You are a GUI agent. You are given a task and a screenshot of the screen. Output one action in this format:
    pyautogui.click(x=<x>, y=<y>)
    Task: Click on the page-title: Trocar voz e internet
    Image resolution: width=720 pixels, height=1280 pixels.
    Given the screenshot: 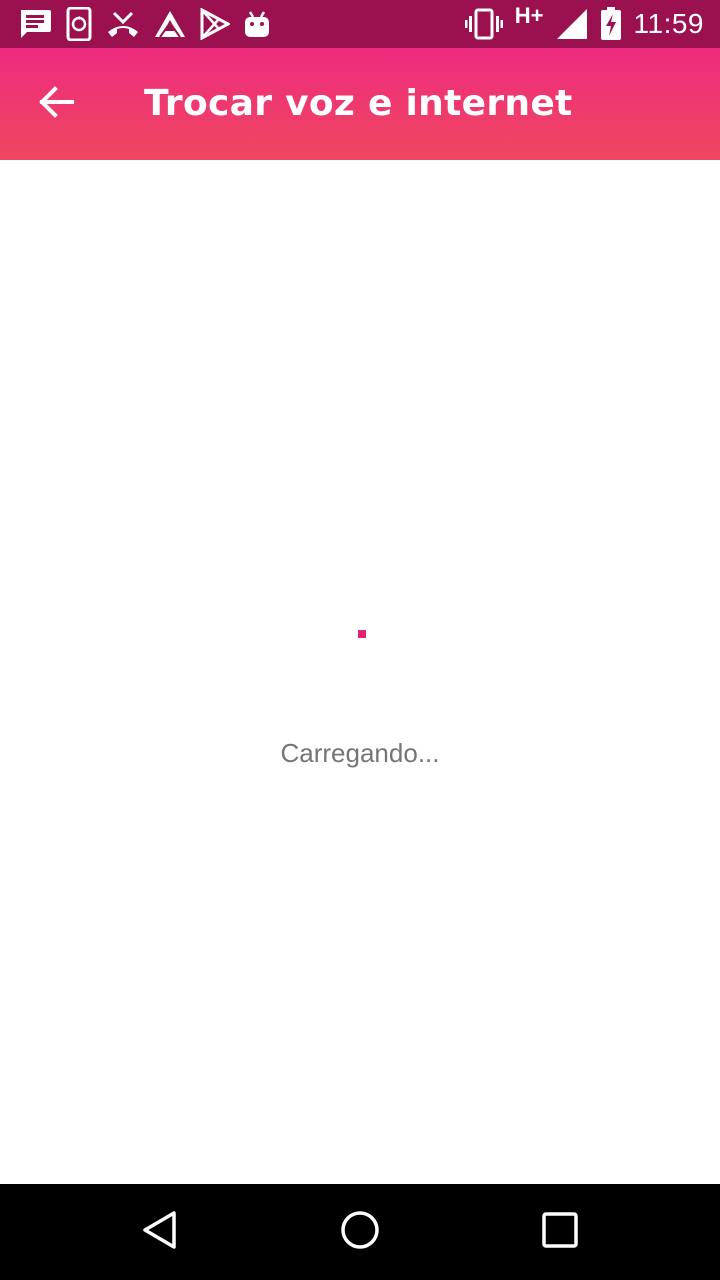 What is the action you would take?
    pyautogui.click(x=358, y=103)
    